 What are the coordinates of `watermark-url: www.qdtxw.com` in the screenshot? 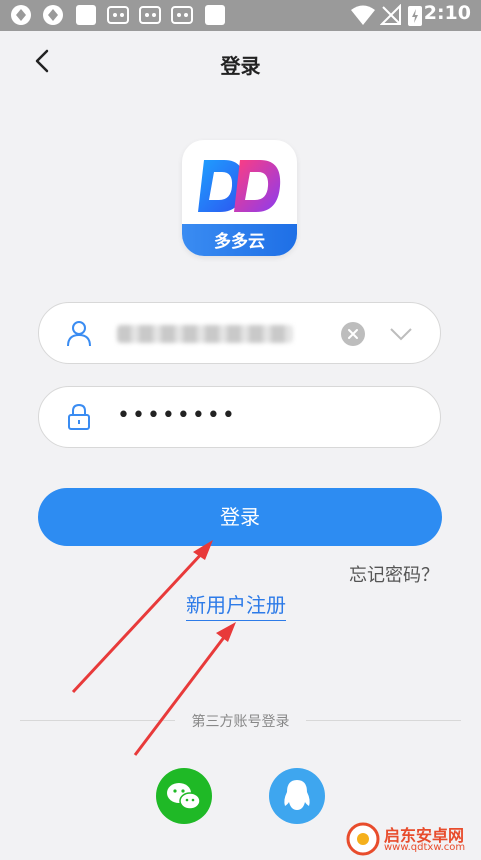 It's located at (425, 847).